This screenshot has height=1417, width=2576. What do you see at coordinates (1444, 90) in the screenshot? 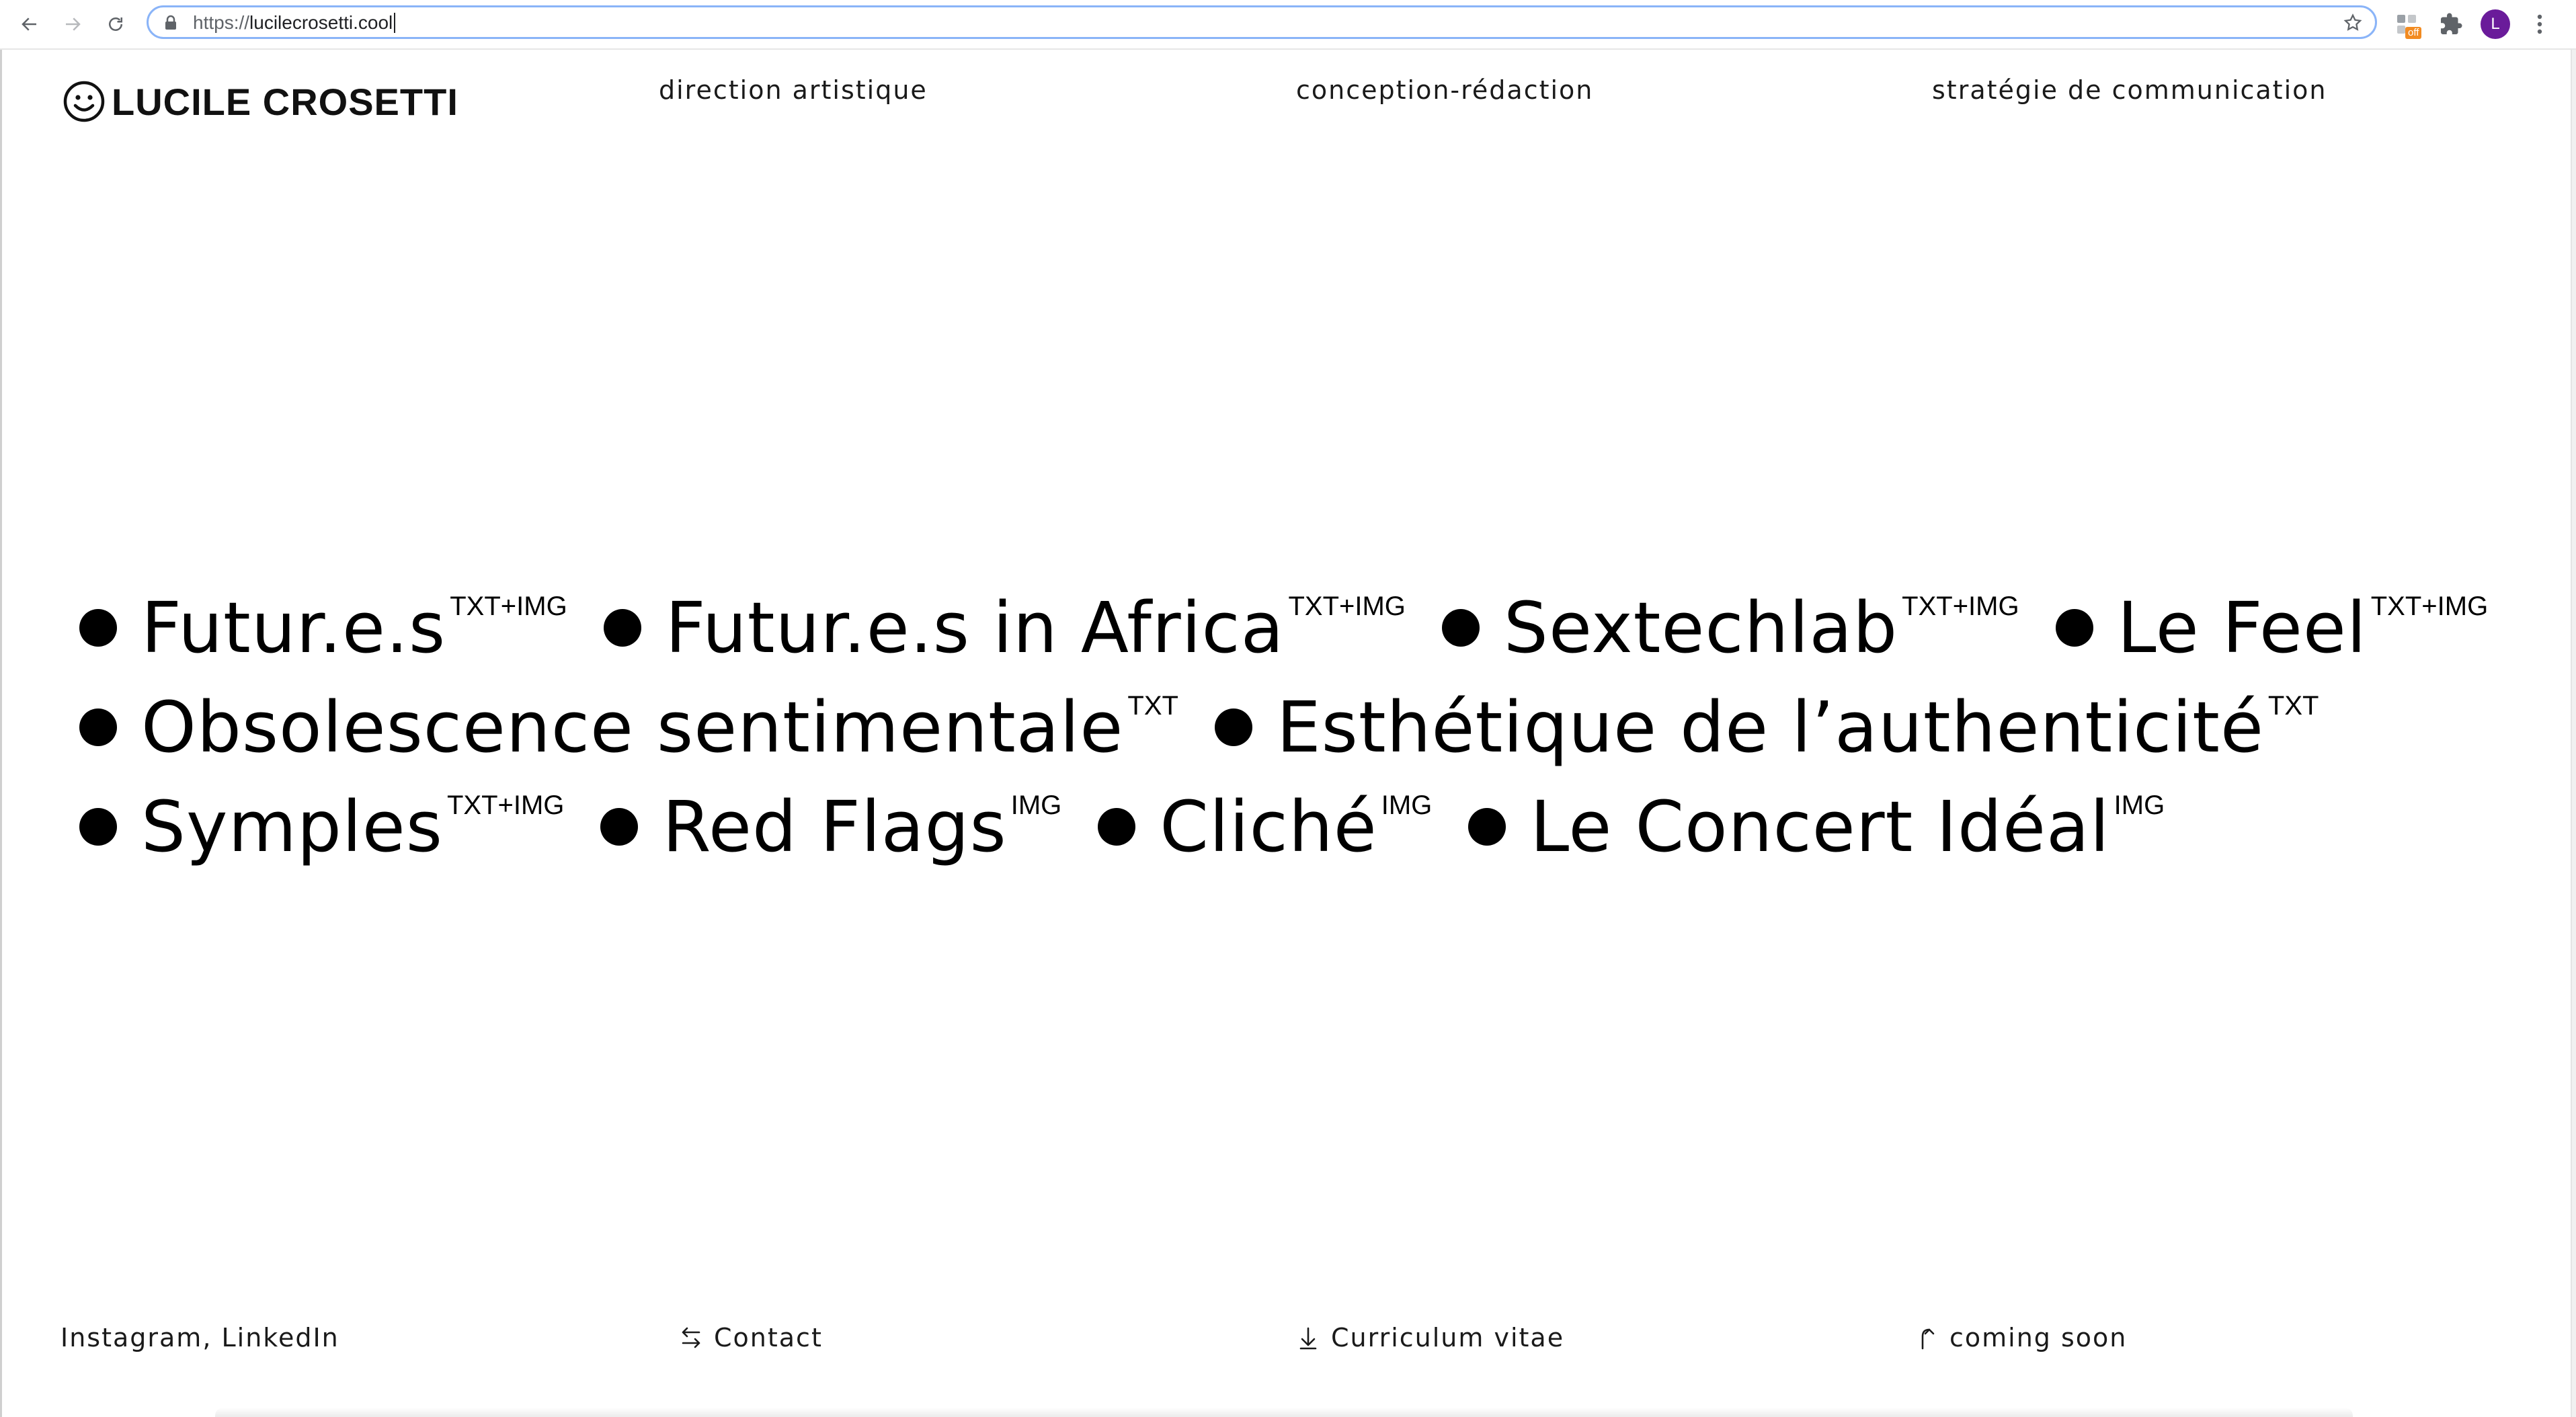
I see `nav-conception-redaction: conception-rédaction` at bounding box center [1444, 90].